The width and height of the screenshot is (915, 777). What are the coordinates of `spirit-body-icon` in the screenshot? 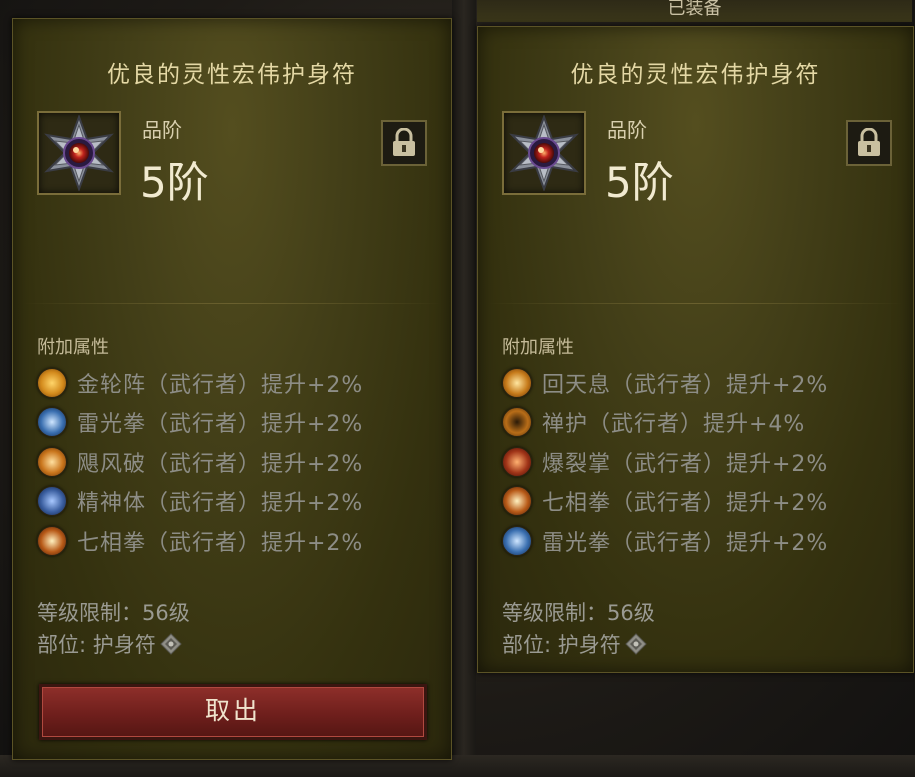 It's located at (52, 501).